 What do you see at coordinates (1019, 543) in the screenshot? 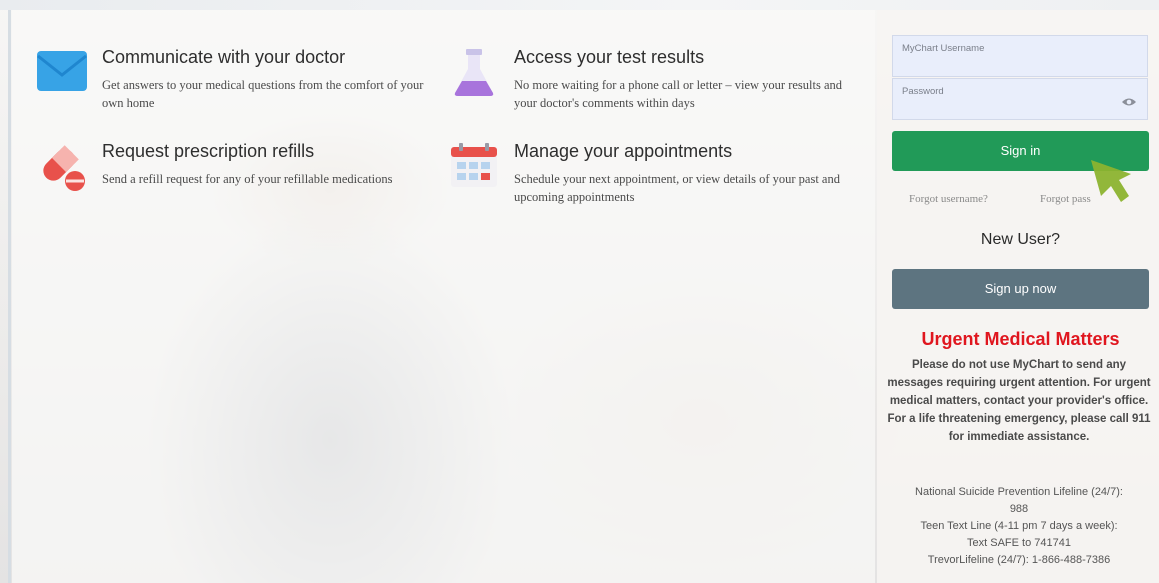
I see `hotline-line: Text SAFE to 741741` at bounding box center [1019, 543].